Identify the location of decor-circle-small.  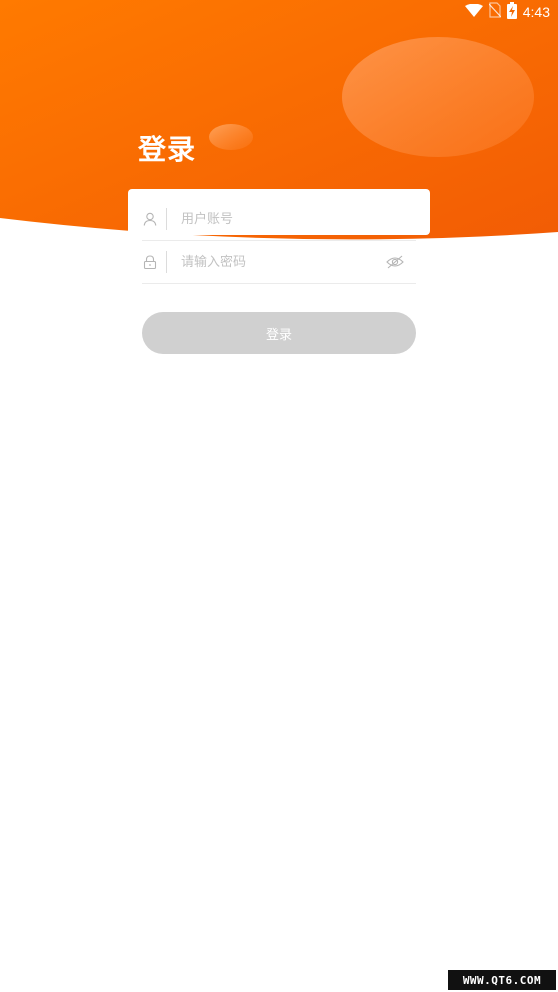
(231, 137).